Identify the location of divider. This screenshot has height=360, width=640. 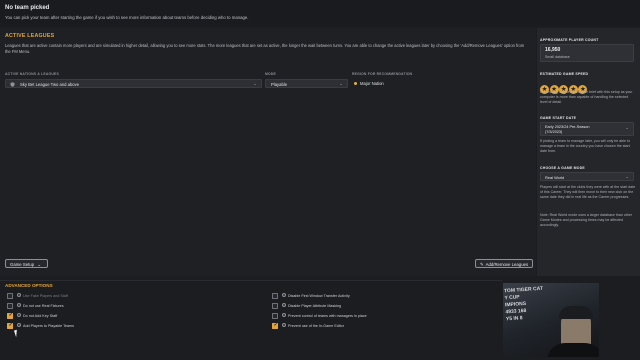
(251, 280).